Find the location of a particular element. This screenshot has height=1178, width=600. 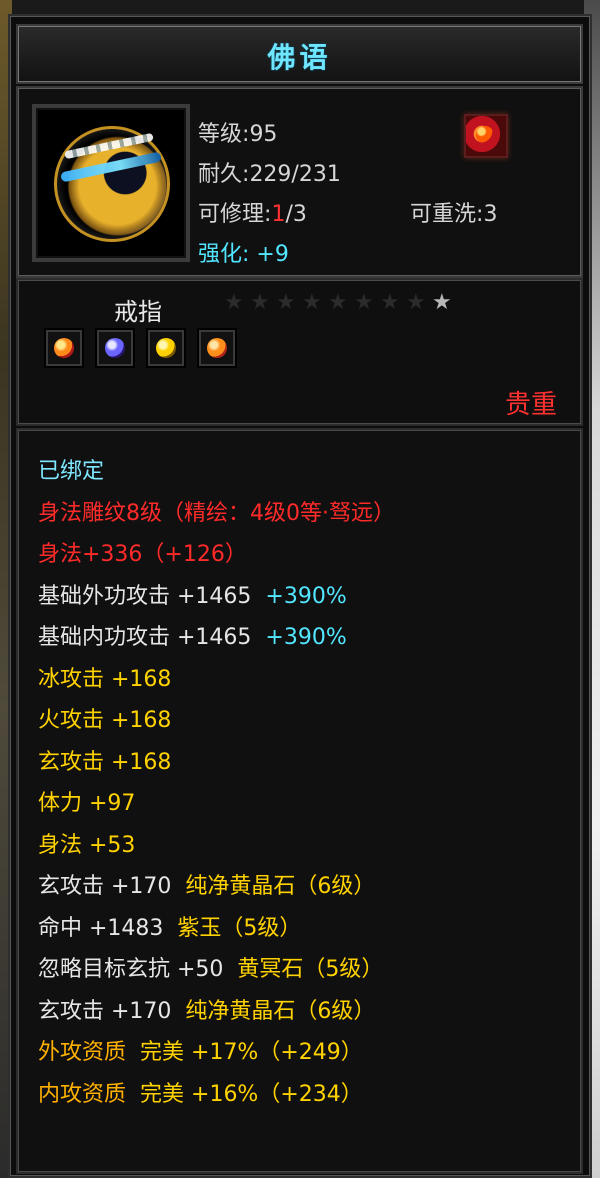

level-value: 95 is located at coordinates (263, 134).